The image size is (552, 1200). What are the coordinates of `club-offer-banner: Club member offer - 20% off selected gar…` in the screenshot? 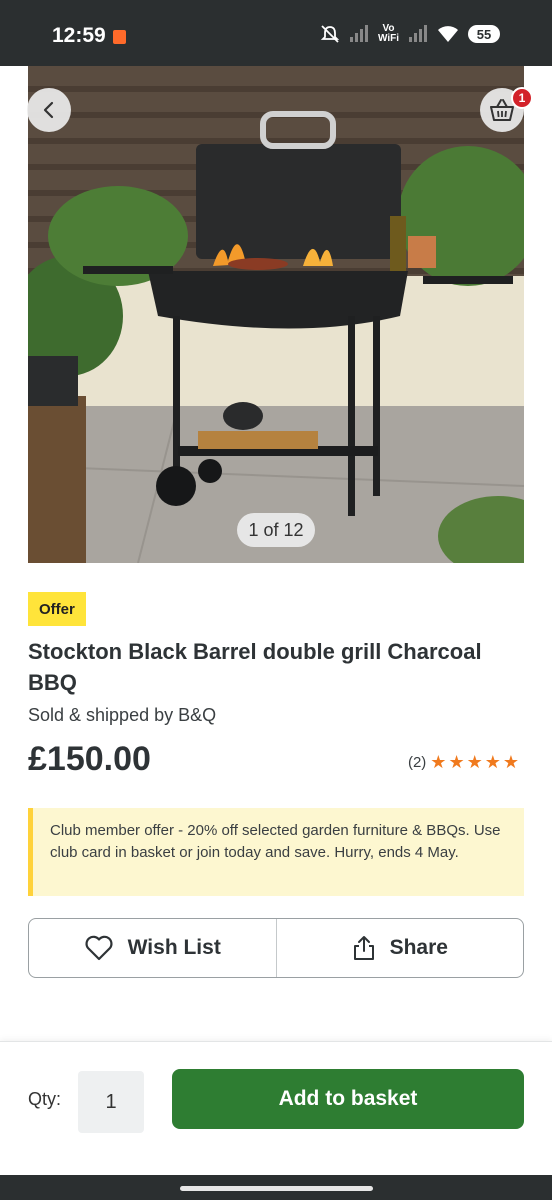 It's located at (276, 852).